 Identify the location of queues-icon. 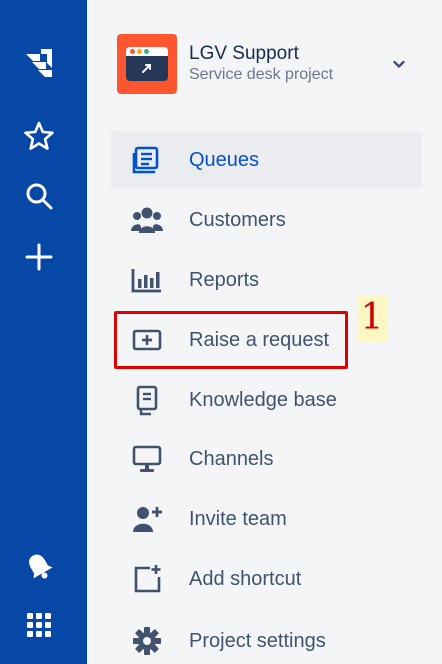
(147, 160).